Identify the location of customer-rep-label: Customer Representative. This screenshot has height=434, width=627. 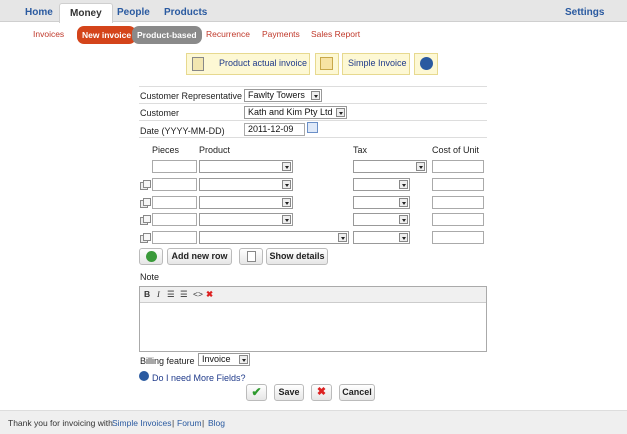
(191, 96).